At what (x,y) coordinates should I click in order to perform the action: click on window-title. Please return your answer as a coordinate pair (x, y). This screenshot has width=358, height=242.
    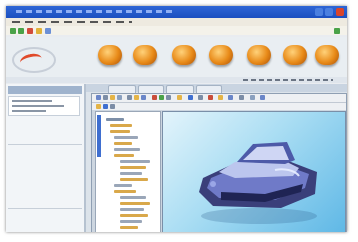
    Looking at the image, I should click on (96, 11).